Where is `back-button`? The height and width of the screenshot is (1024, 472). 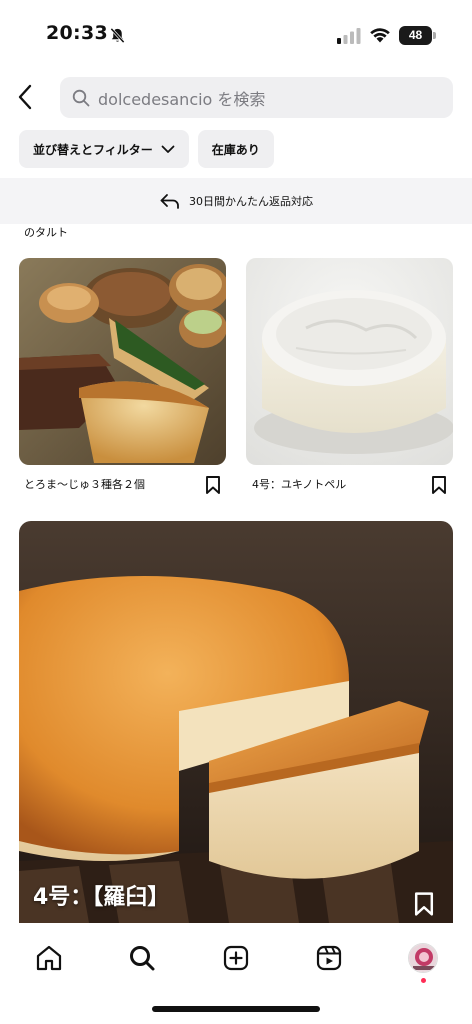 back-button is located at coordinates (25, 97).